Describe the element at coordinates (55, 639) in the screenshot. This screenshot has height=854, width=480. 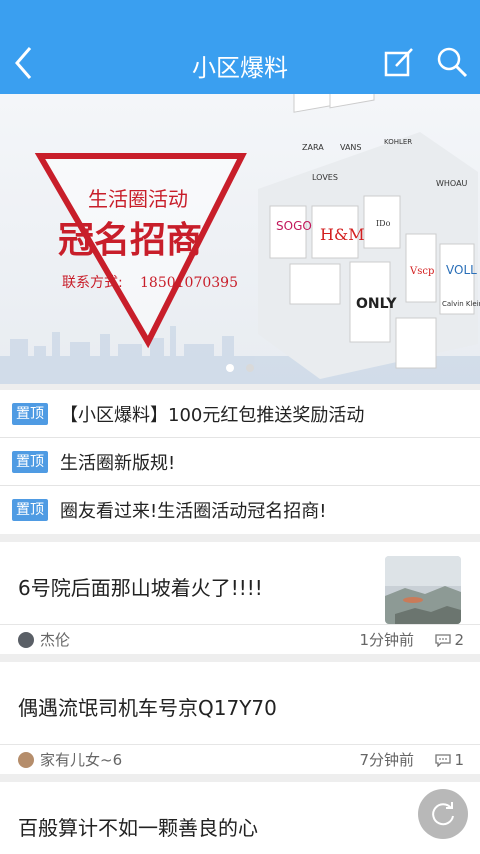
I see `post-author: 杰伦` at that location.